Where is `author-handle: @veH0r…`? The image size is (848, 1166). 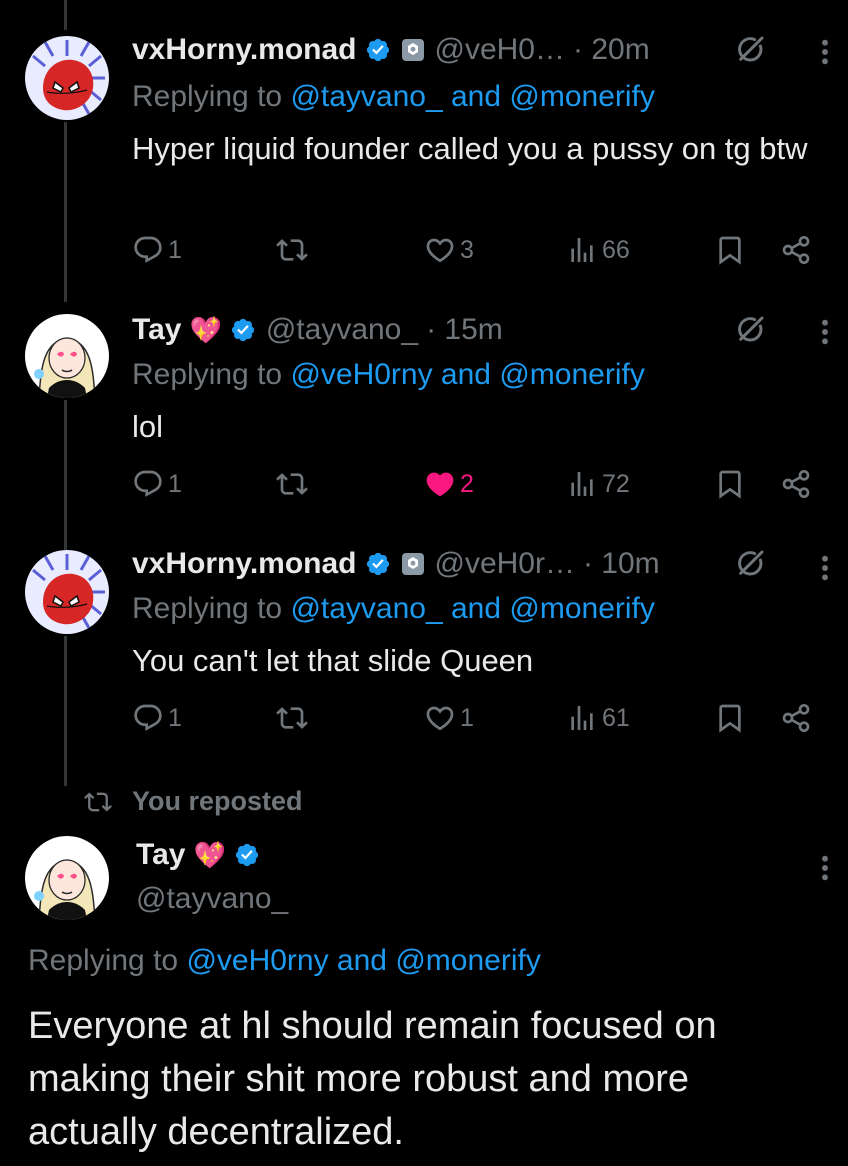
author-handle: @veH0r… is located at coordinates (505, 564).